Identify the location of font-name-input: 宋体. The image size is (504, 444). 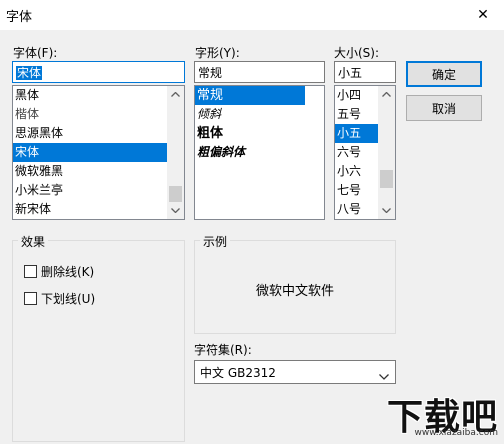
(98, 72).